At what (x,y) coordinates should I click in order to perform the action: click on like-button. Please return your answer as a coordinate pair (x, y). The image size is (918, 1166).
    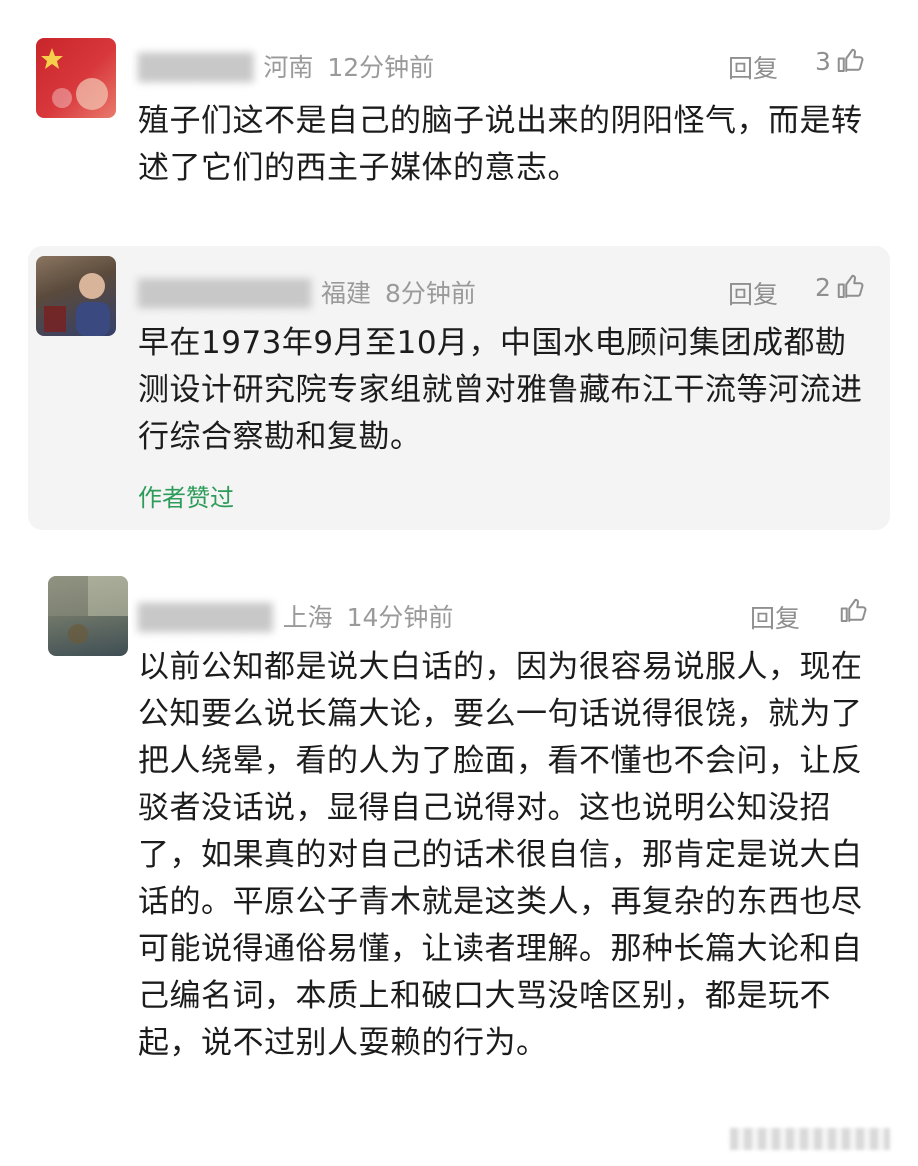
    Looking at the image, I should click on (853, 611).